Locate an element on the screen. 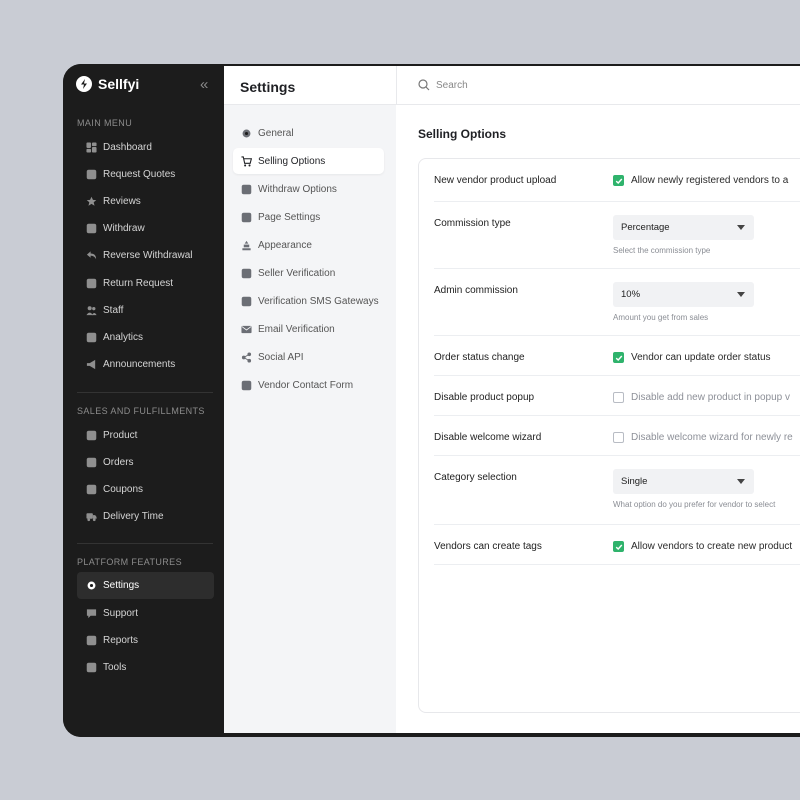 The image size is (800, 800). subnav-item-seller-verification: Seller Verification is located at coordinates (308, 273).